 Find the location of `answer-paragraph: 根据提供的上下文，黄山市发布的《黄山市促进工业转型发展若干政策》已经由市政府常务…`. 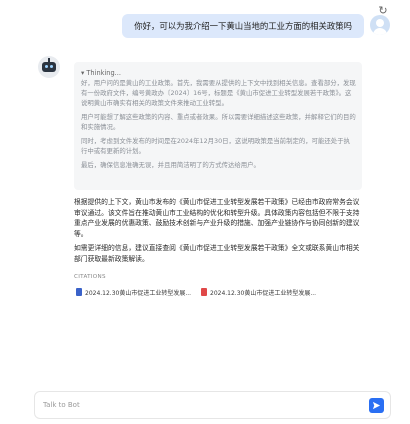

answer-paragraph: 根据提供的上下文，黄山市发布的《黄山市促进工业转型发展若干政策》已经由市政府常务… is located at coordinates (217, 218).